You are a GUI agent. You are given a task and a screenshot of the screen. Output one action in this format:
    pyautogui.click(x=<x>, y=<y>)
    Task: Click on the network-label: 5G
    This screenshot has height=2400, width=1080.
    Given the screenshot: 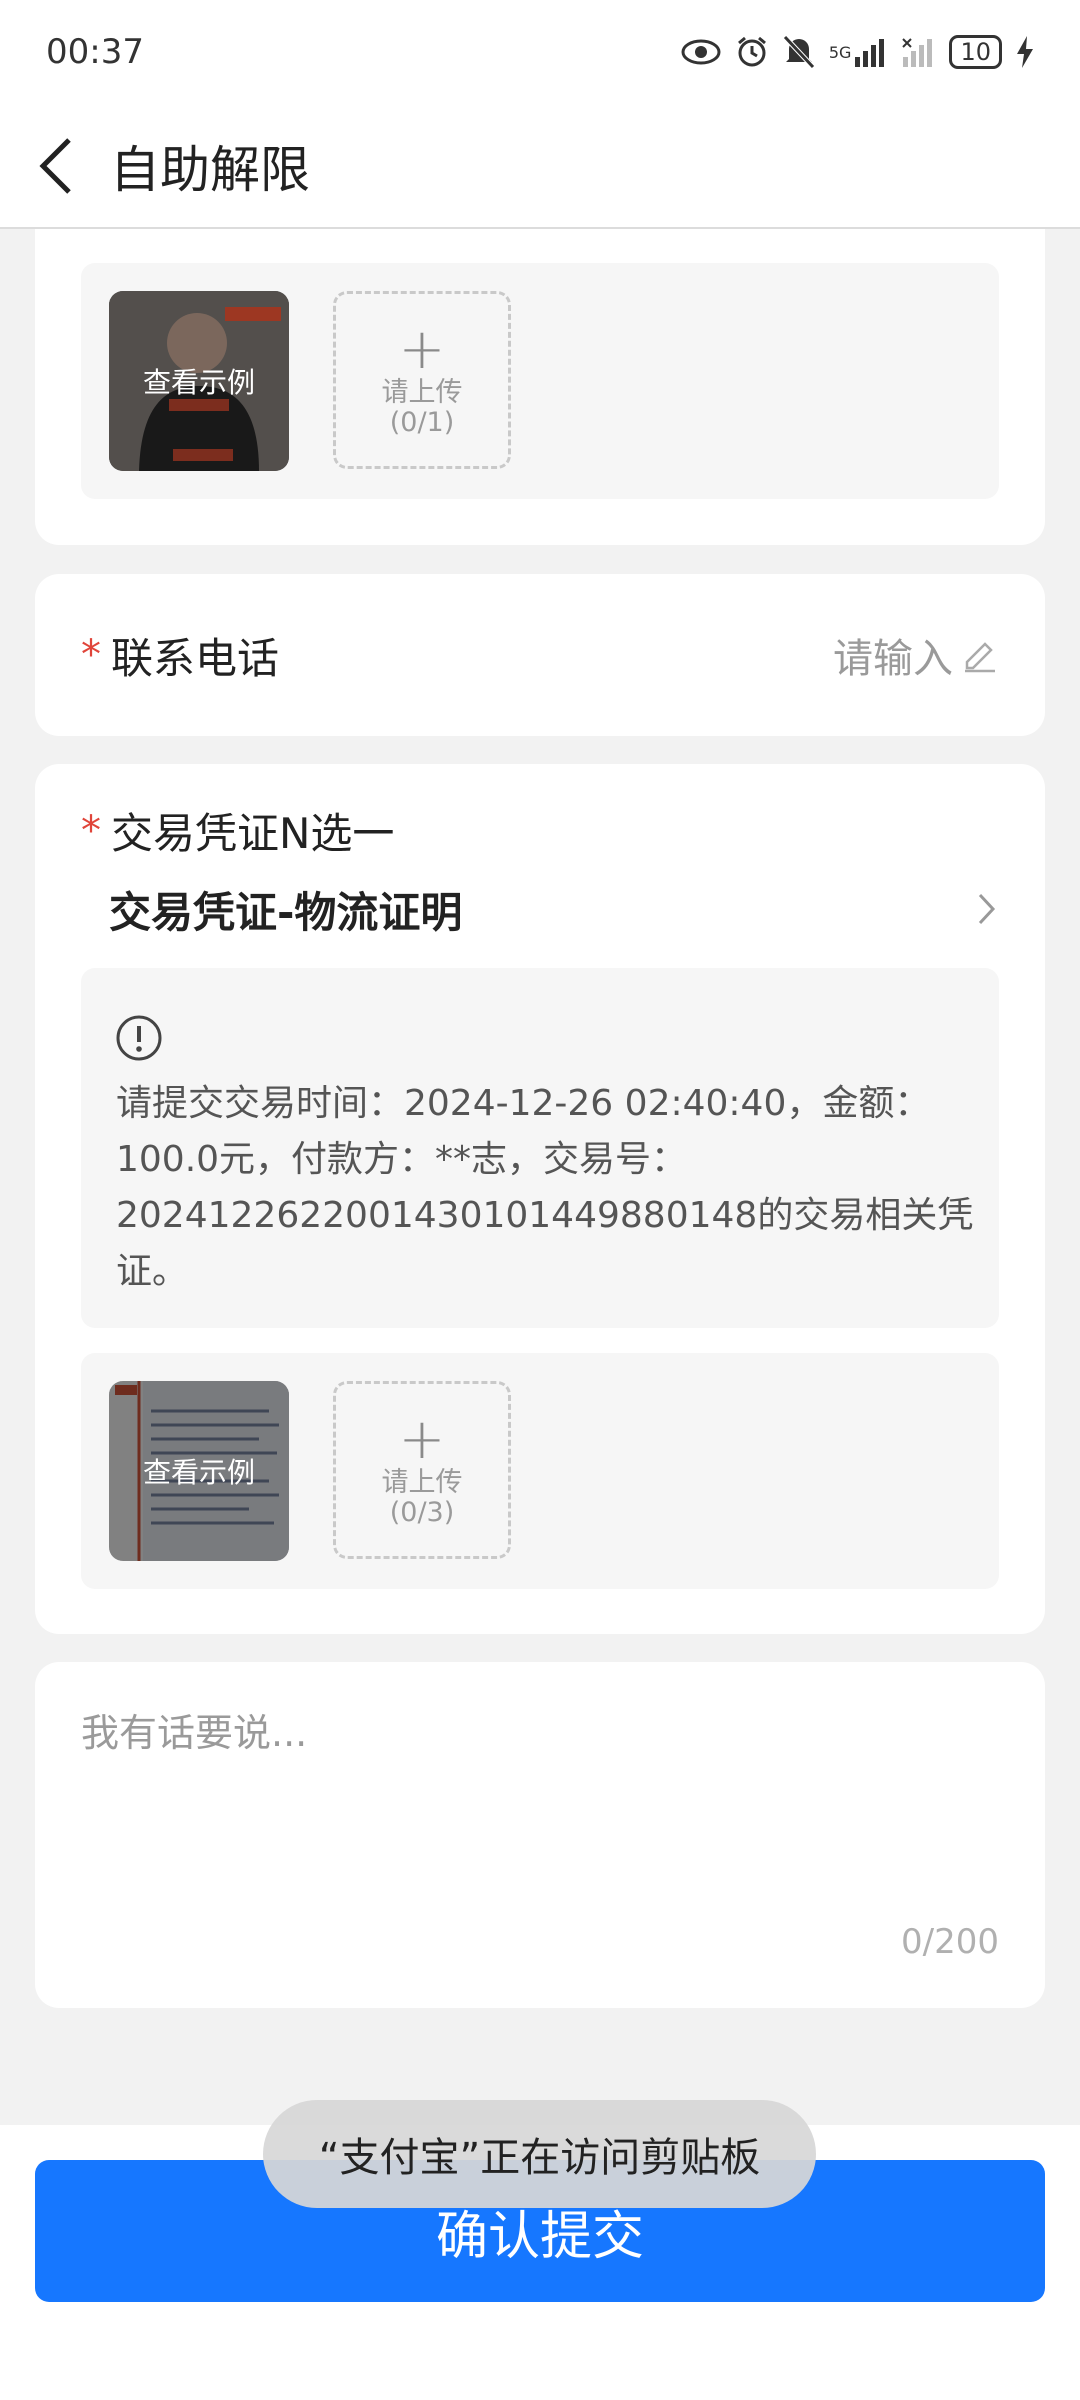 What is the action you would take?
    pyautogui.click(x=840, y=52)
    